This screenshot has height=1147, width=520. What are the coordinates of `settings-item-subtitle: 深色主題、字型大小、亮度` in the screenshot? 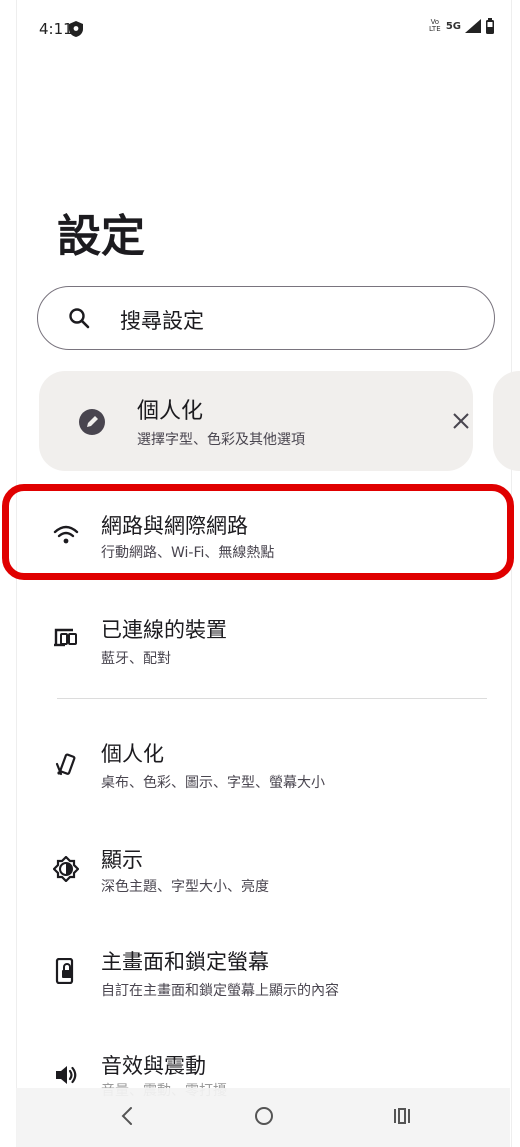 It's located at (185, 887).